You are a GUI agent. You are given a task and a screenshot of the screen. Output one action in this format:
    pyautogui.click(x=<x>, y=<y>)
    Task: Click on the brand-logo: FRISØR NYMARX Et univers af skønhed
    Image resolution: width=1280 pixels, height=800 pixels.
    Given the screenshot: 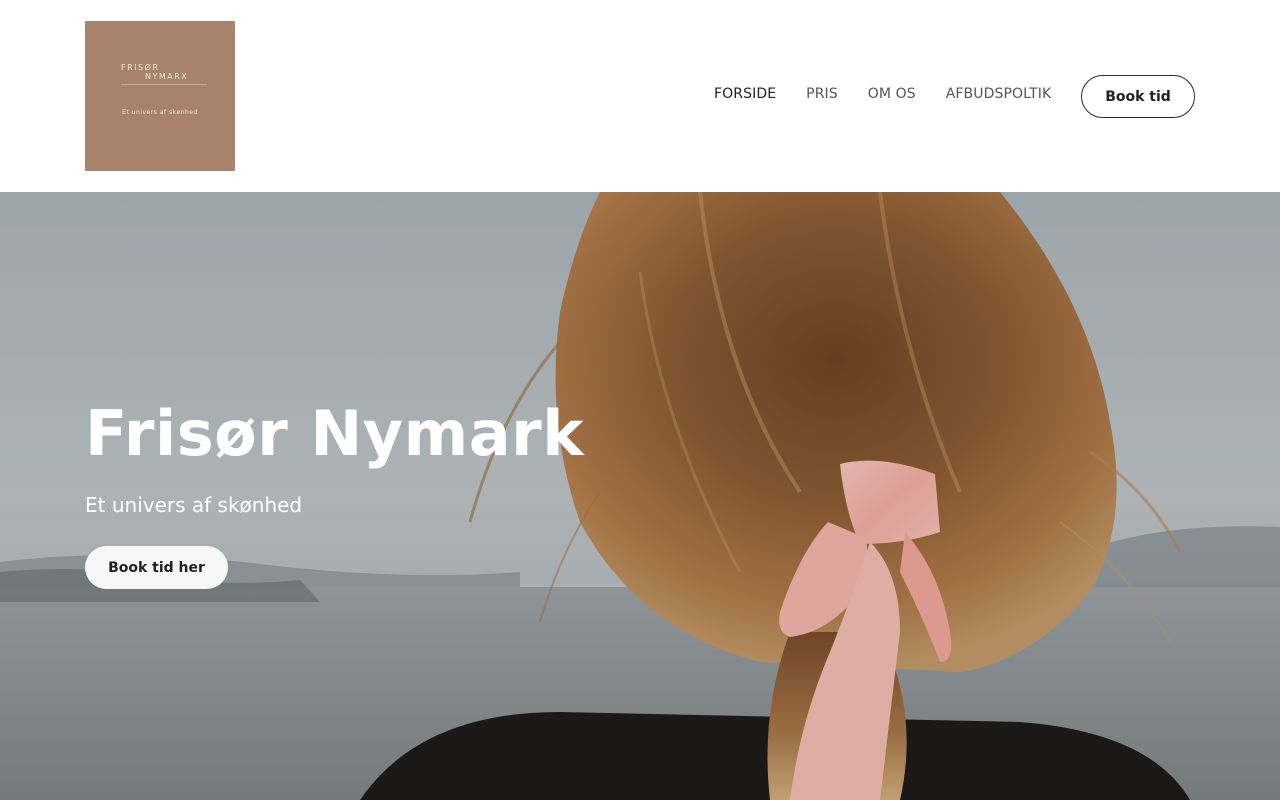 What is the action you would take?
    pyautogui.click(x=160, y=96)
    